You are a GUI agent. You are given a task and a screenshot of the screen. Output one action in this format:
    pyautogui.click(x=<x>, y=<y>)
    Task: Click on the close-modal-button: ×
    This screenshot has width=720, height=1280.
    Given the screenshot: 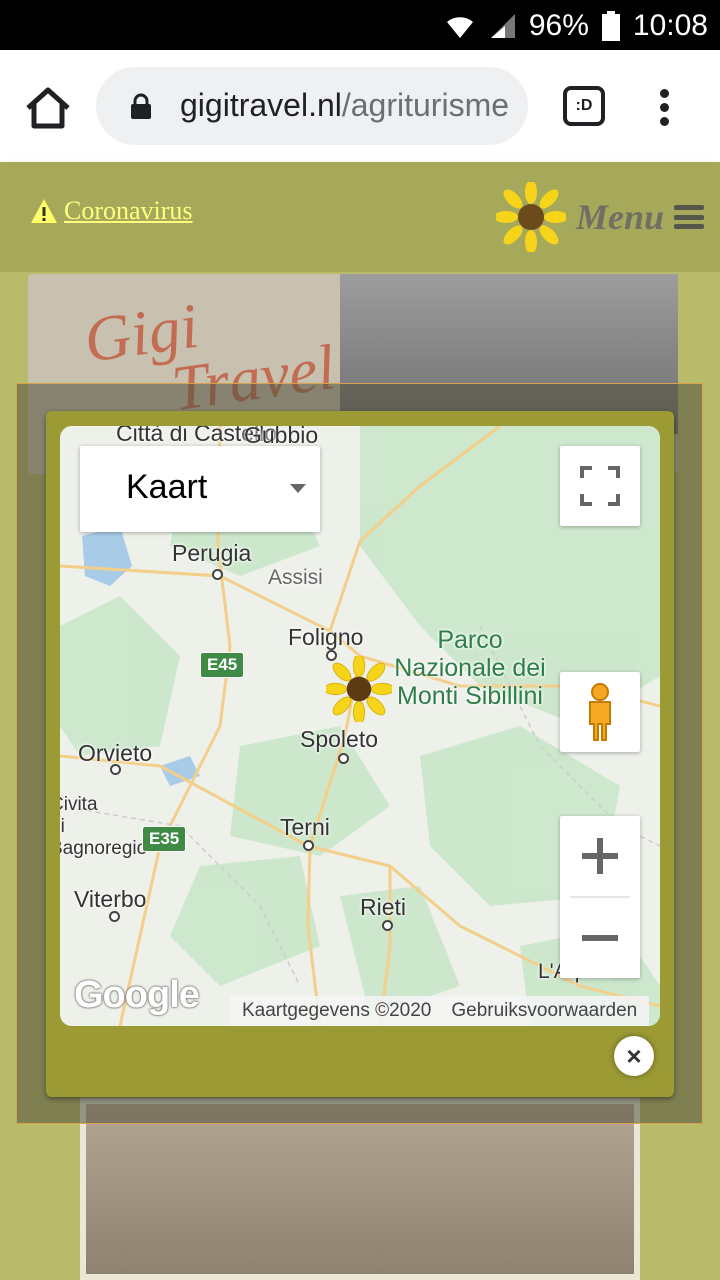 What is the action you would take?
    pyautogui.click(x=634, y=1056)
    